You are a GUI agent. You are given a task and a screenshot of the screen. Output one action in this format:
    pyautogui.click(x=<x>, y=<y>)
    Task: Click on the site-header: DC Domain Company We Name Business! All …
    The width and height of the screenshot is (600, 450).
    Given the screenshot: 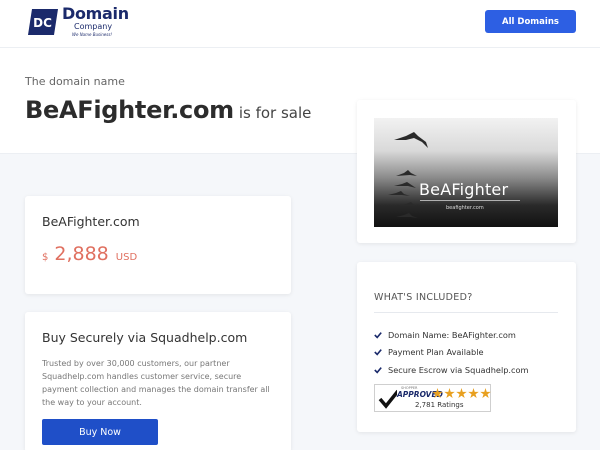 What is the action you would take?
    pyautogui.click(x=300, y=24)
    